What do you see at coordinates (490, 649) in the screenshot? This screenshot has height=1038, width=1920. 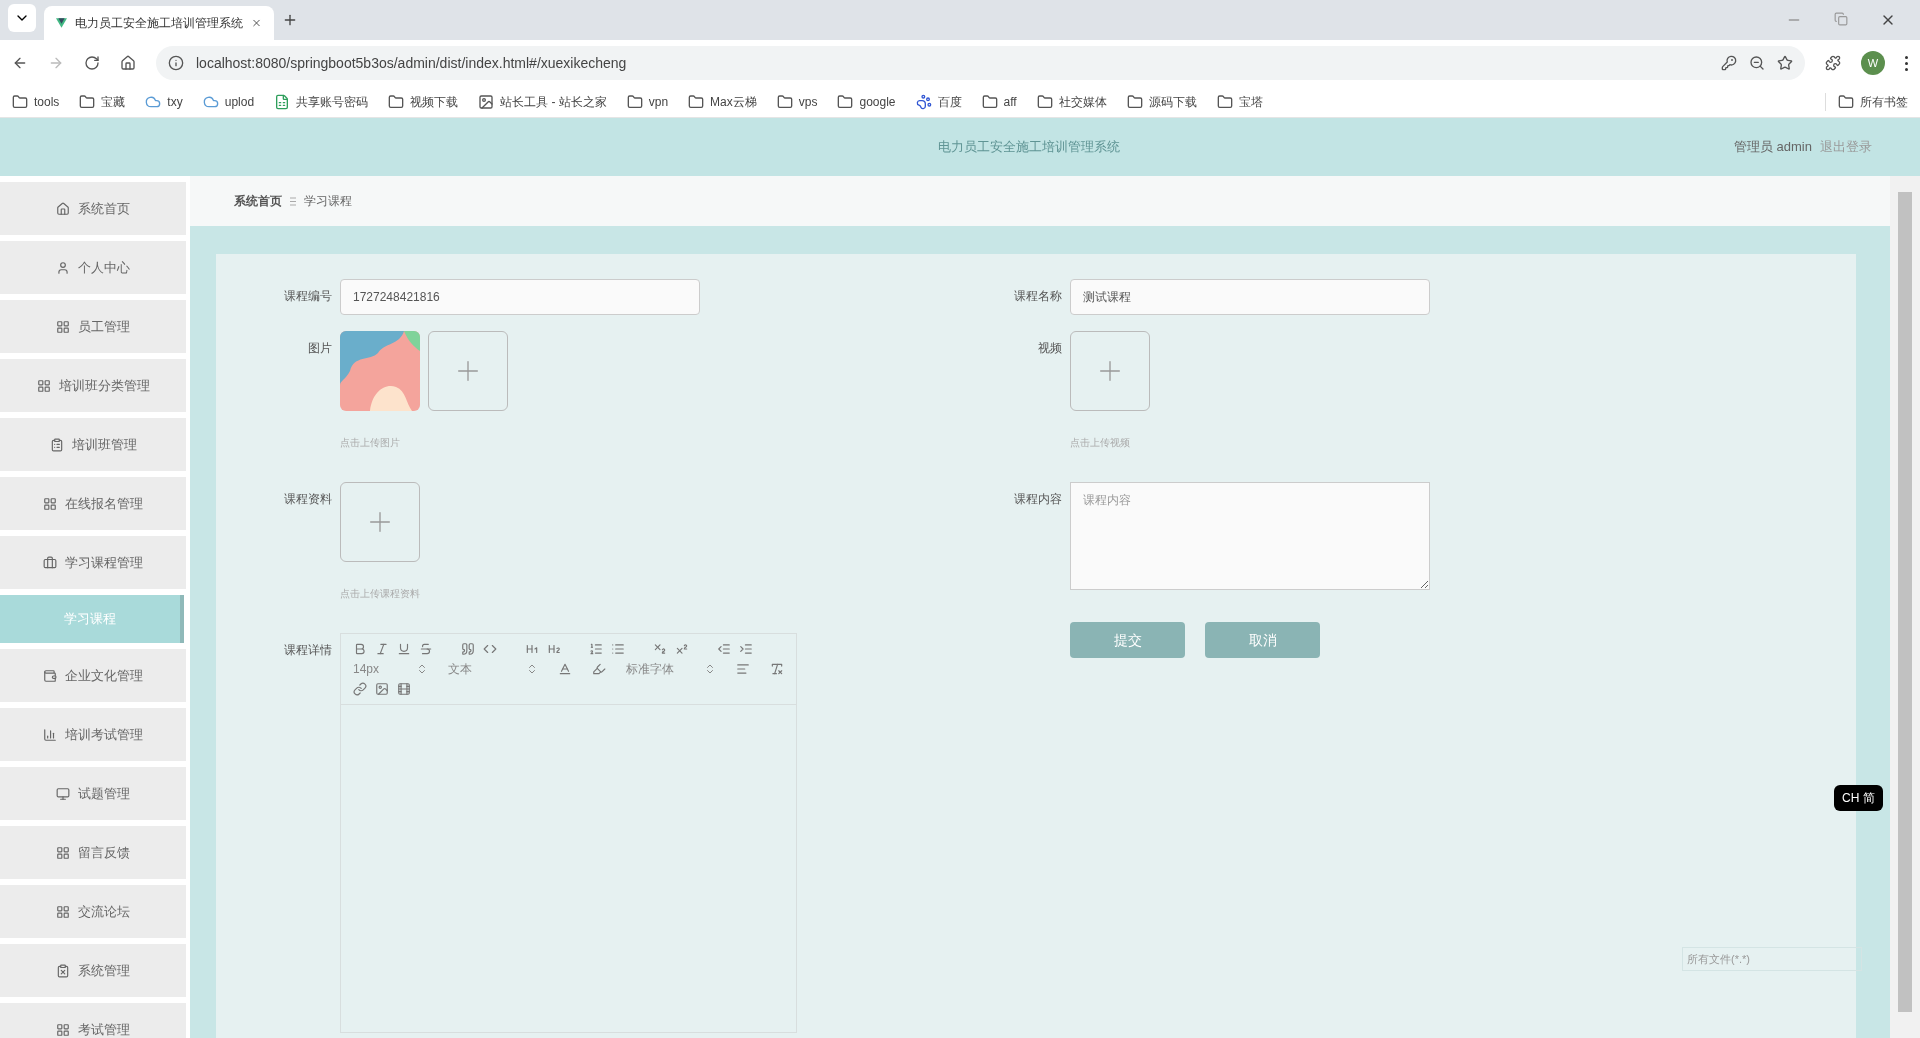 I see `code-icon` at bounding box center [490, 649].